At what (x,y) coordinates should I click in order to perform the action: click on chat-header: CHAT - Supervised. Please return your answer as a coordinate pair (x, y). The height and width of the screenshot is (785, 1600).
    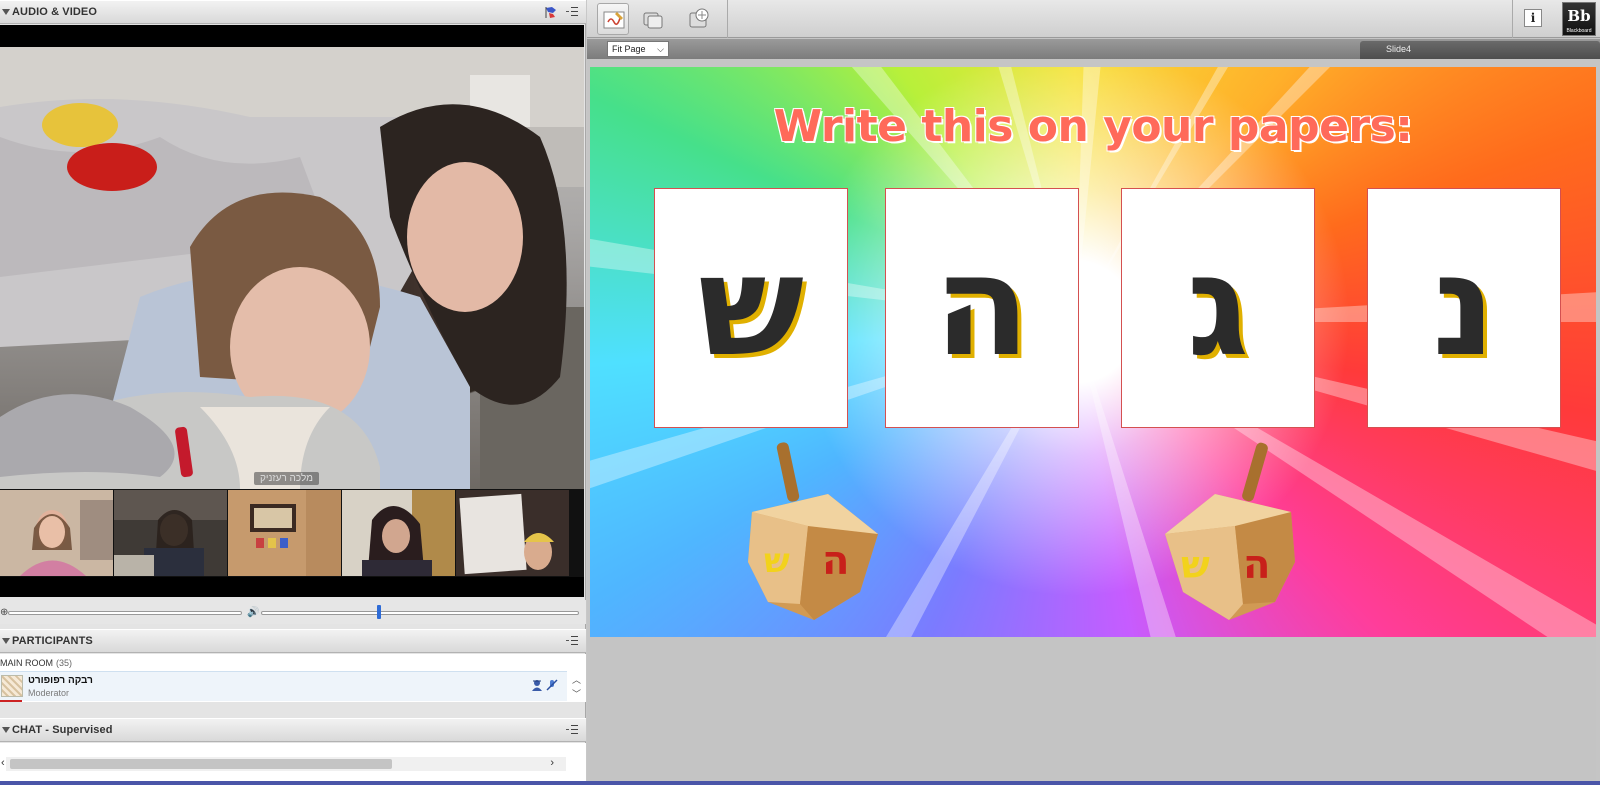
    Looking at the image, I should click on (293, 730).